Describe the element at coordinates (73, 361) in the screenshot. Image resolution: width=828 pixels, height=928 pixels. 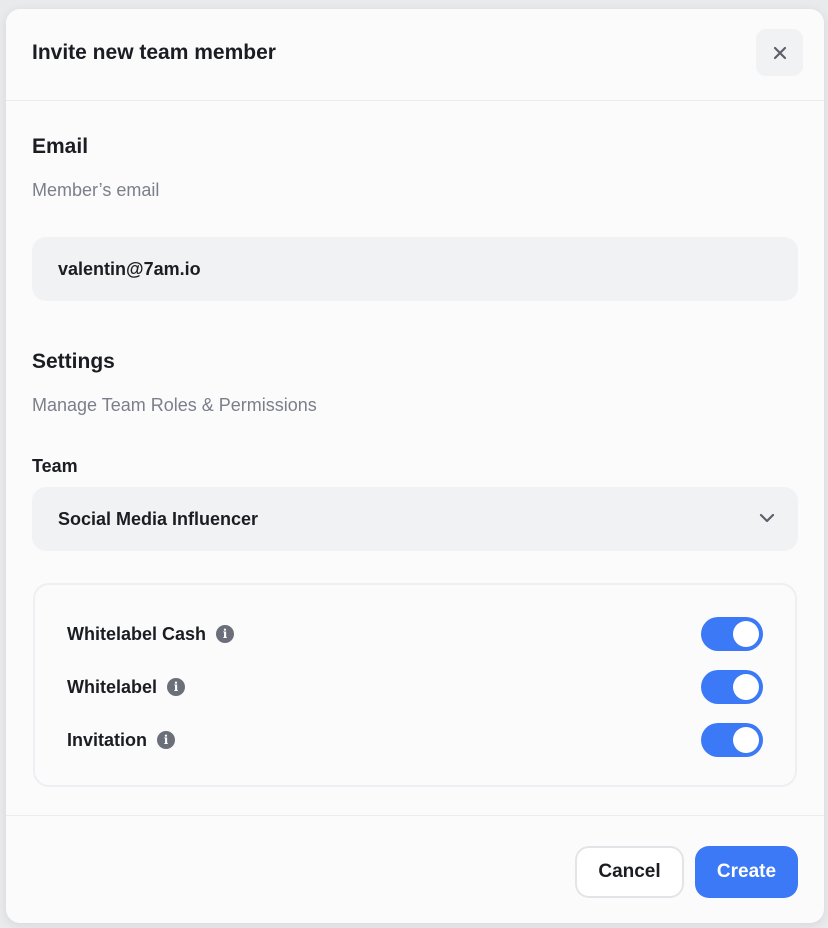
I see `settings-section-title: Settings` at that location.